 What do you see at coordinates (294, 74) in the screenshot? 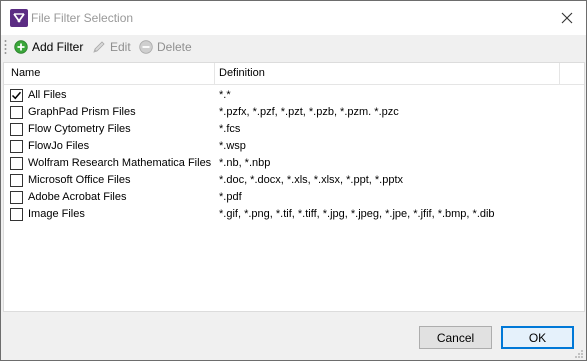
I see `list-header: Name Definition` at bounding box center [294, 74].